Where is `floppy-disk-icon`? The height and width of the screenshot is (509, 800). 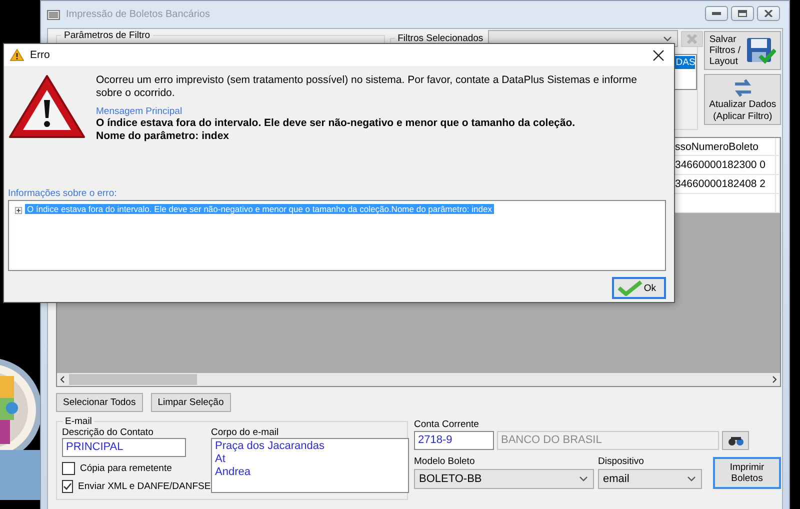
floppy-disk-icon is located at coordinates (761, 50).